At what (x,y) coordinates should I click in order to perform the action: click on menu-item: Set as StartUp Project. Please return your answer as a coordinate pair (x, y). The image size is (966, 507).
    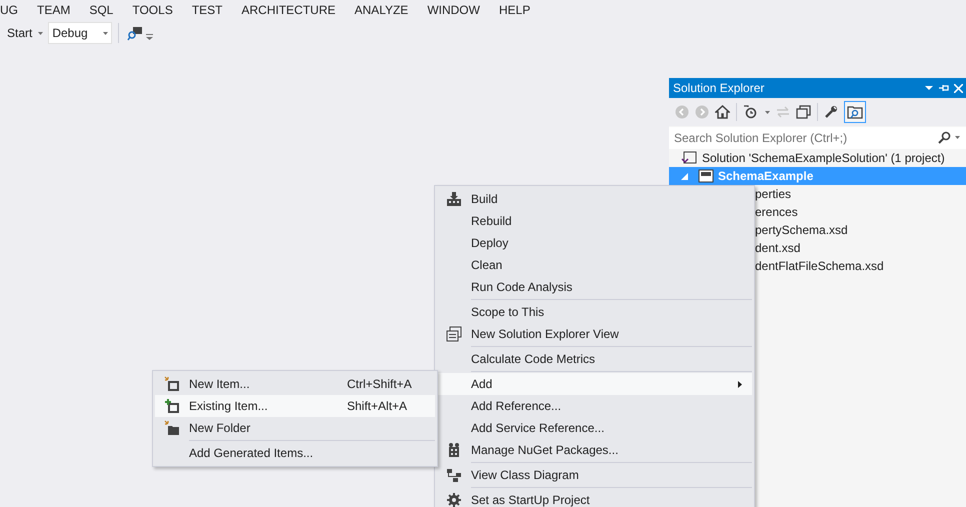
    Looking at the image, I should click on (594, 498).